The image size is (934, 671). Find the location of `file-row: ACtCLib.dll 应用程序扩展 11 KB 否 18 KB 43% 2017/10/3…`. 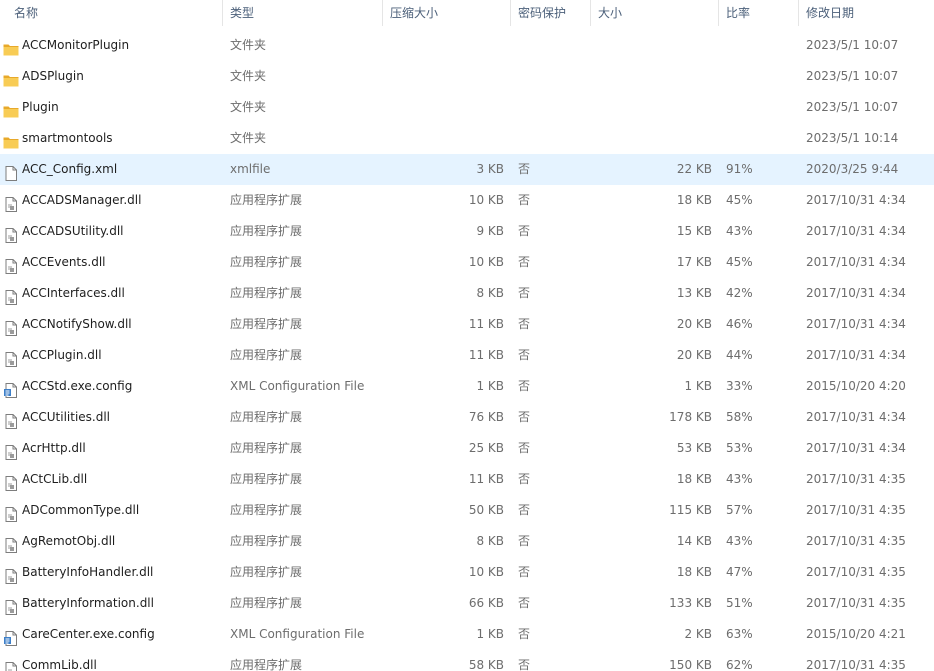

file-row: ACtCLib.dll 应用程序扩展 11 KB 否 18 KB 43% 2017/10/3… is located at coordinates (467, 479).